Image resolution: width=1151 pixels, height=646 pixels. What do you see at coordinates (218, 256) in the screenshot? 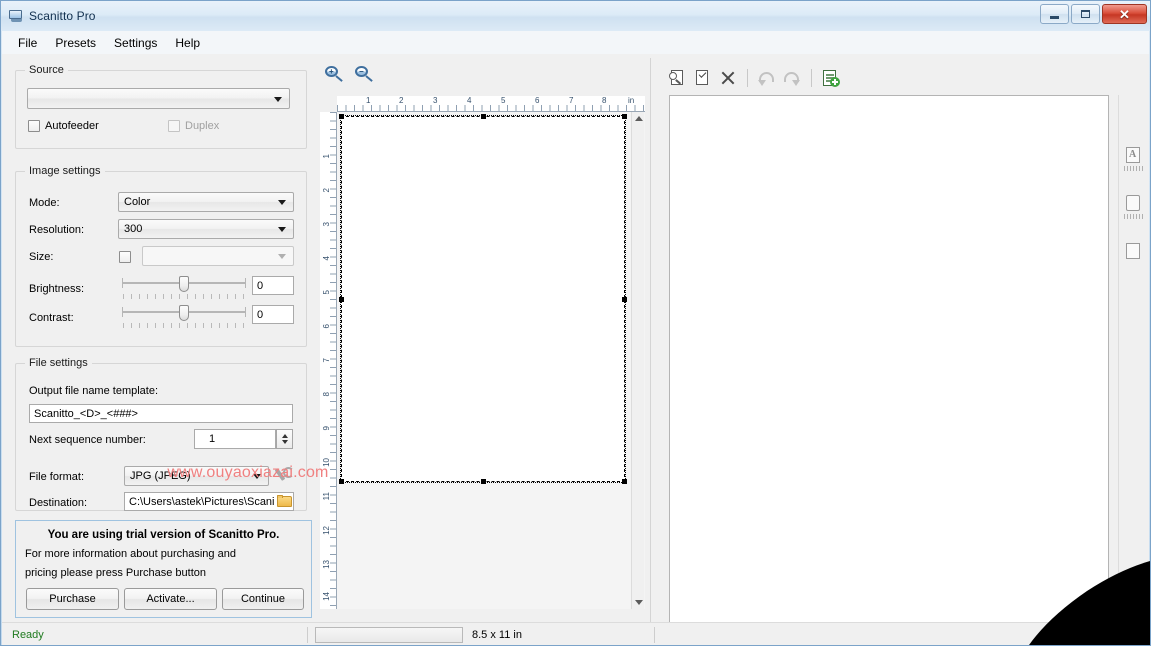
I see `size-combo` at bounding box center [218, 256].